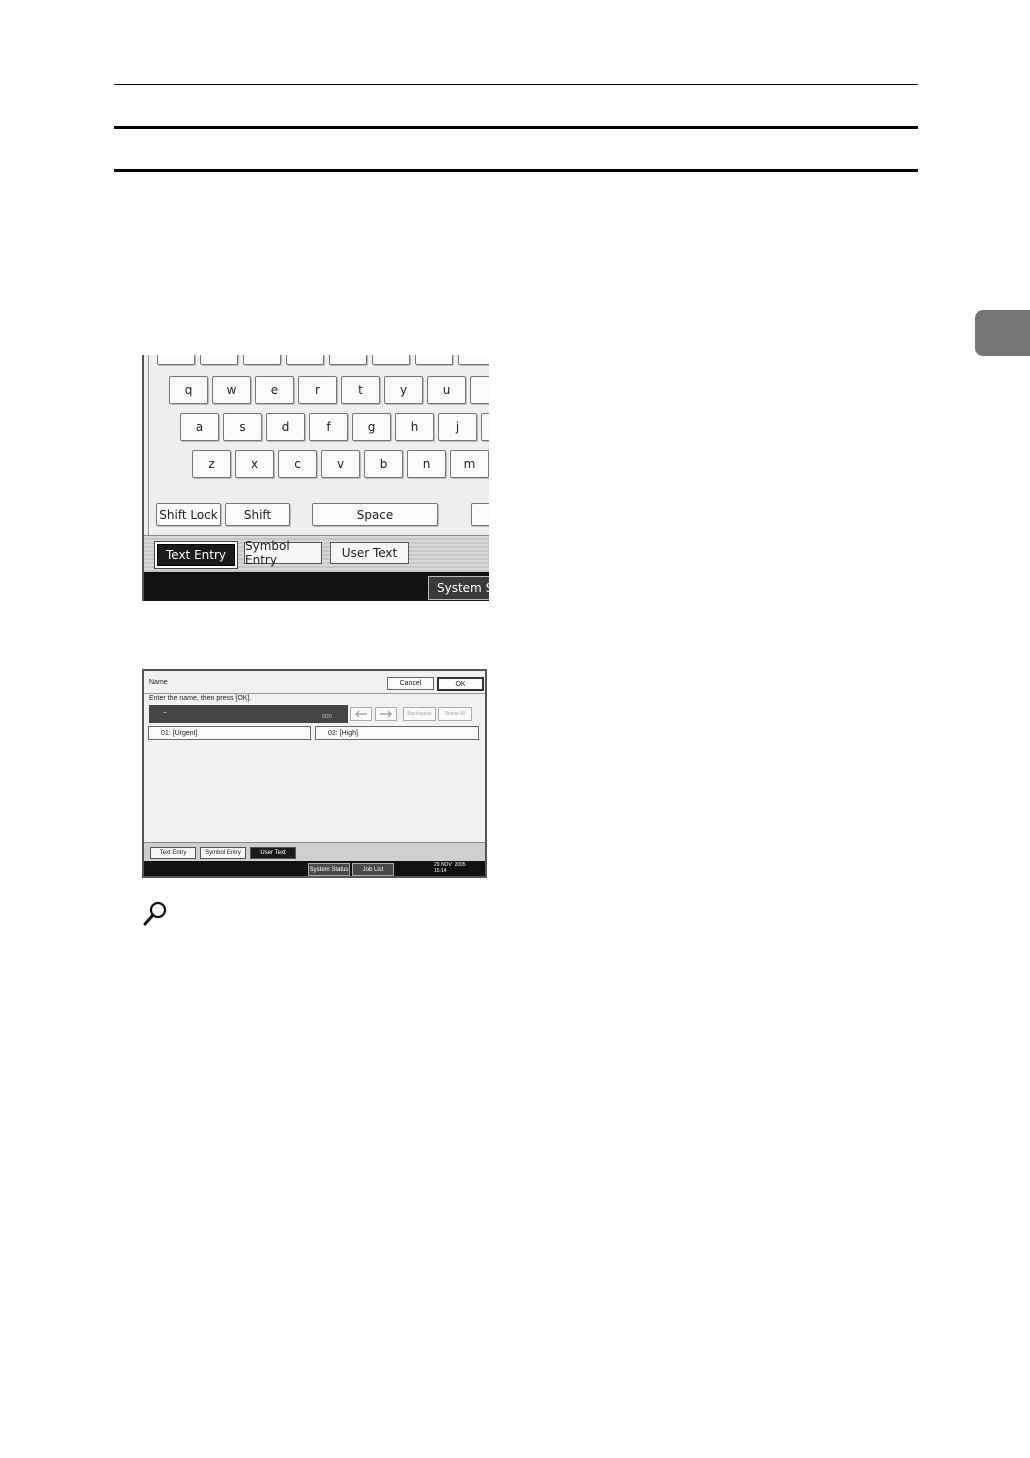 Image resolution: width=1030 pixels, height=1458 pixels. Describe the element at coordinates (327, 717) in the screenshot. I see `char-counter: 0/20` at that location.